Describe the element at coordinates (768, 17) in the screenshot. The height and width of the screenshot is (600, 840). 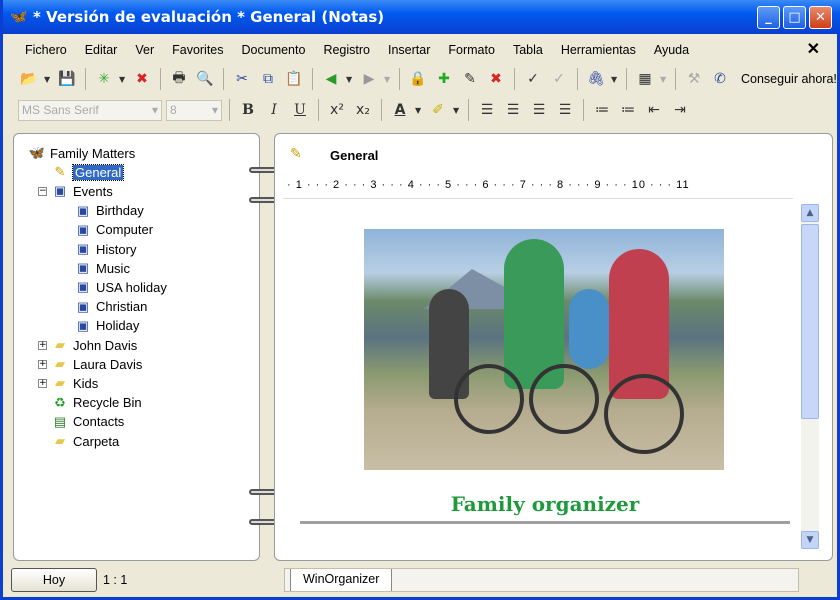
I see `minimize-button: _` at that location.